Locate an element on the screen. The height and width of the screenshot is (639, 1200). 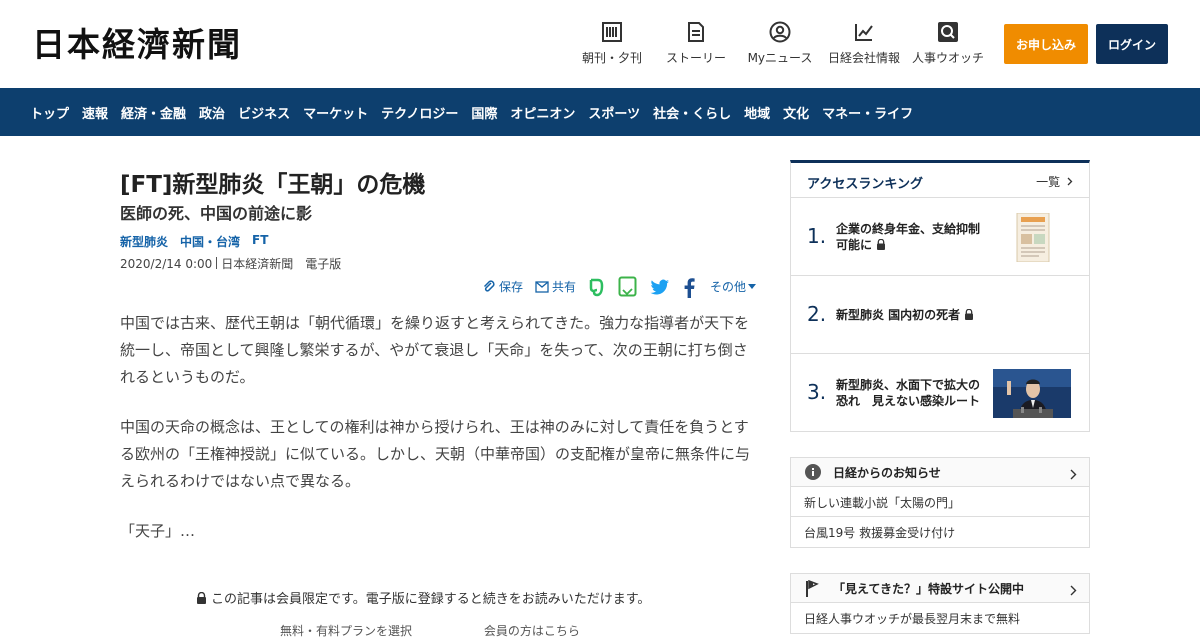
save-label: 保存 is located at coordinates (511, 287).